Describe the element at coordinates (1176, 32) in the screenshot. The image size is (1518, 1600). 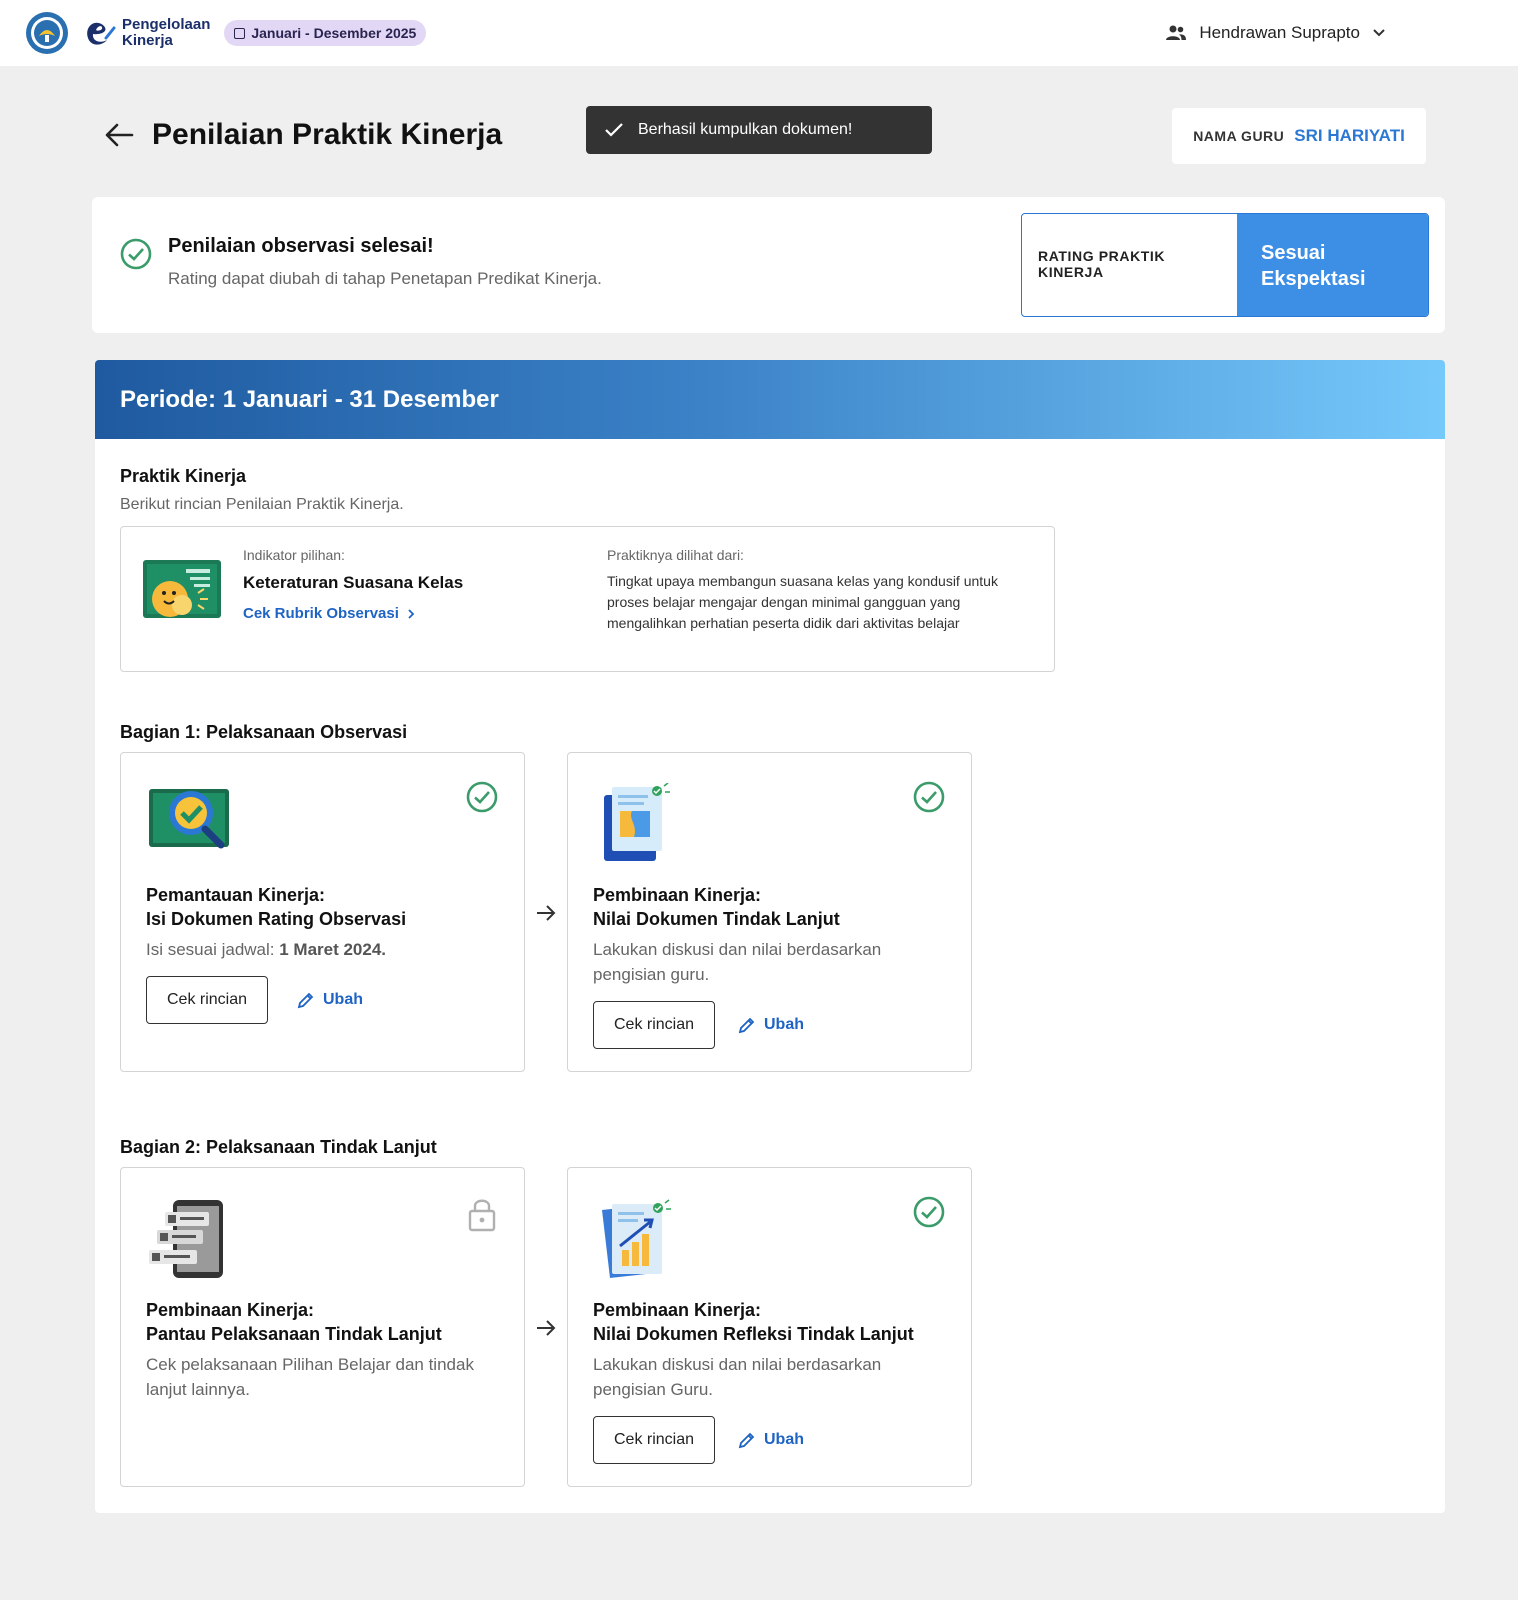
I see `users-icon` at that location.